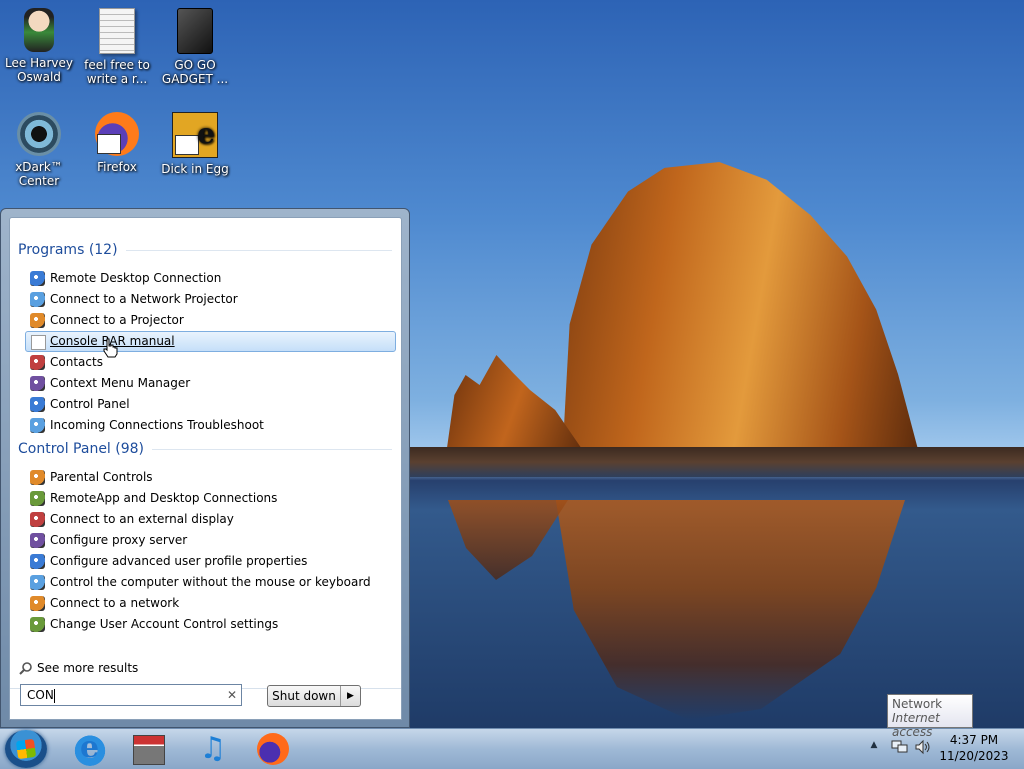 This screenshot has height=769, width=1024. What do you see at coordinates (917, 704) in the screenshot?
I see `tooltip-title: Network` at bounding box center [917, 704].